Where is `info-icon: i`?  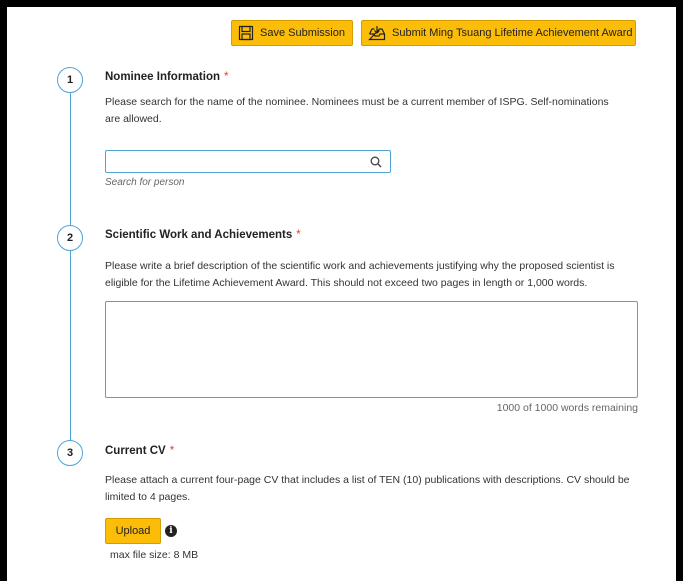
info-icon: i is located at coordinates (171, 531).